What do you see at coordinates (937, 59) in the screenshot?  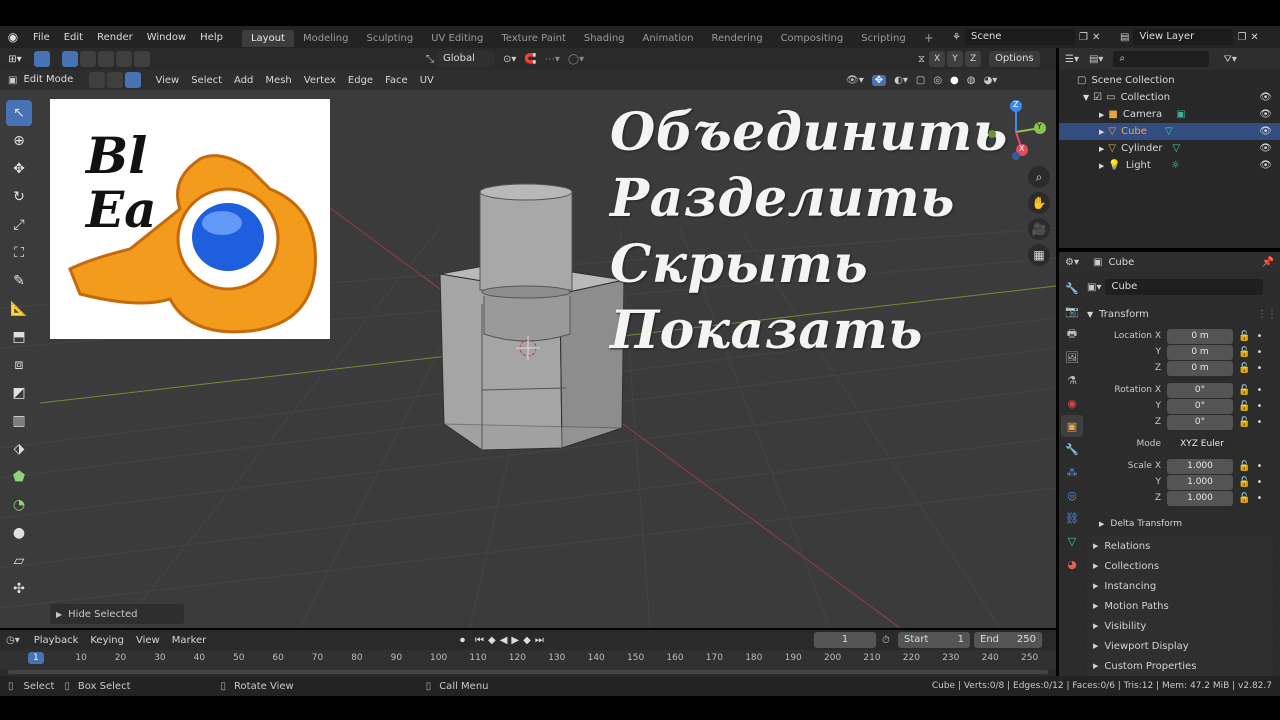 I see `mirror-x-toggle: X` at bounding box center [937, 59].